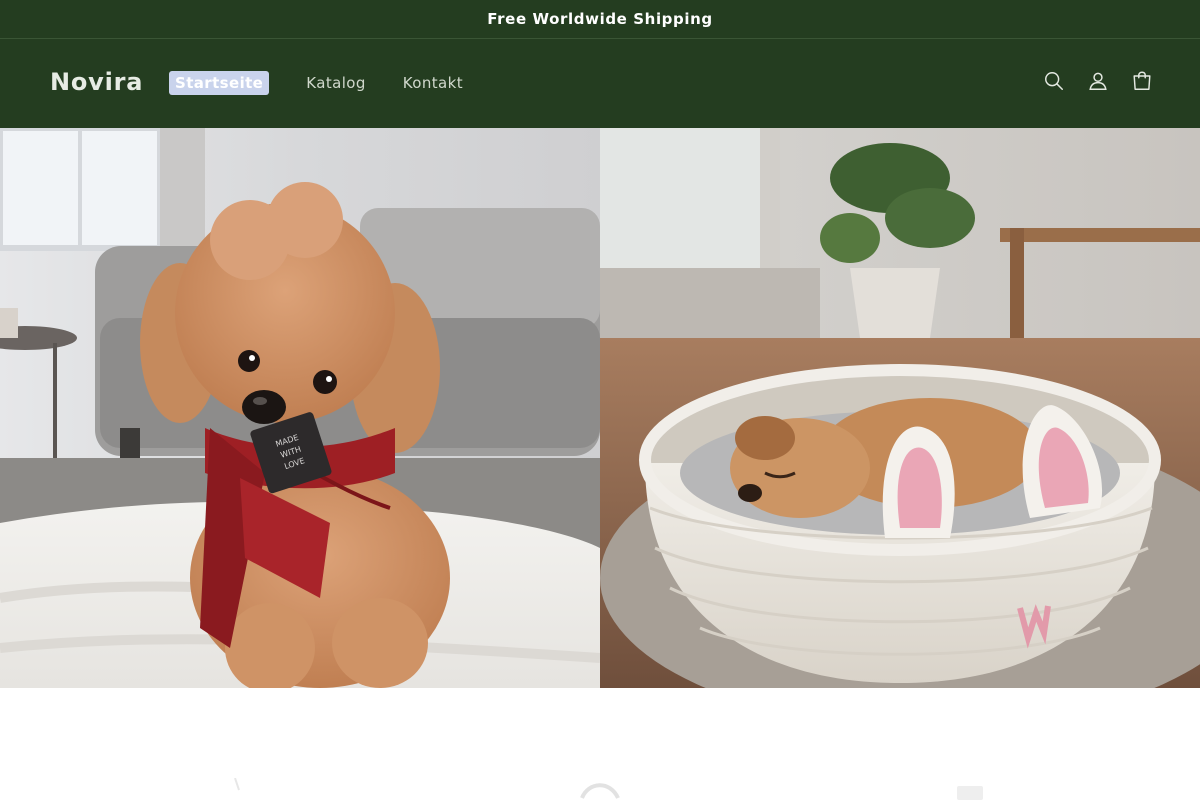 The width and height of the screenshot is (1200, 800). I want to click on nav-startseite: Startseite, so click(219, 83).